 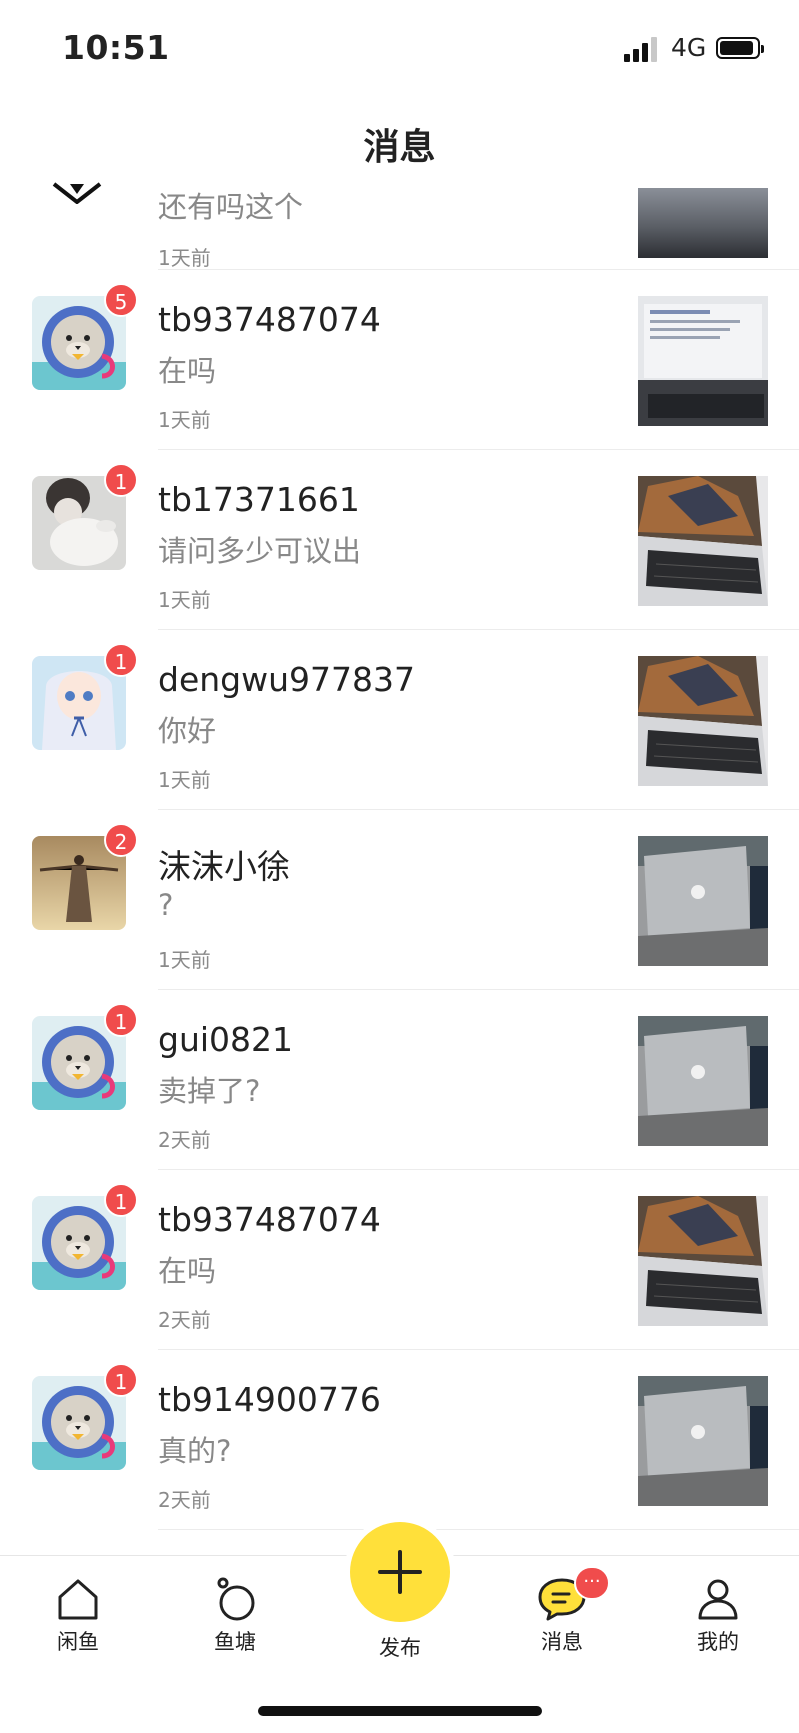 I want to click on avatar, so click(x=77, y=193).